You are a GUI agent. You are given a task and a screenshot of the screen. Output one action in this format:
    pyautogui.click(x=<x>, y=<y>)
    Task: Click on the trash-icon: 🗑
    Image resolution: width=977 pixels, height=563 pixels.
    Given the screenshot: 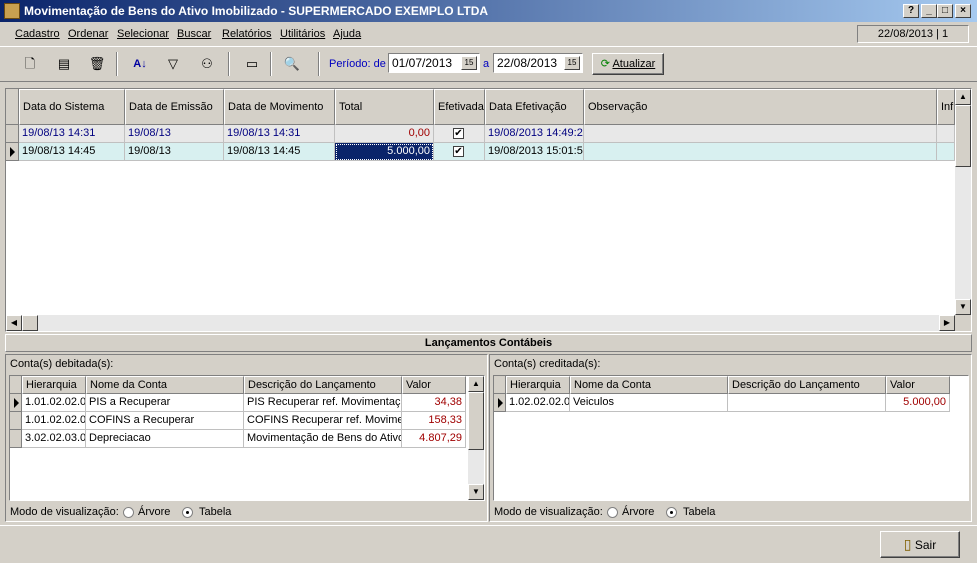 What is the action you would take?
    pyautogui.click(x=97, y=64)
    